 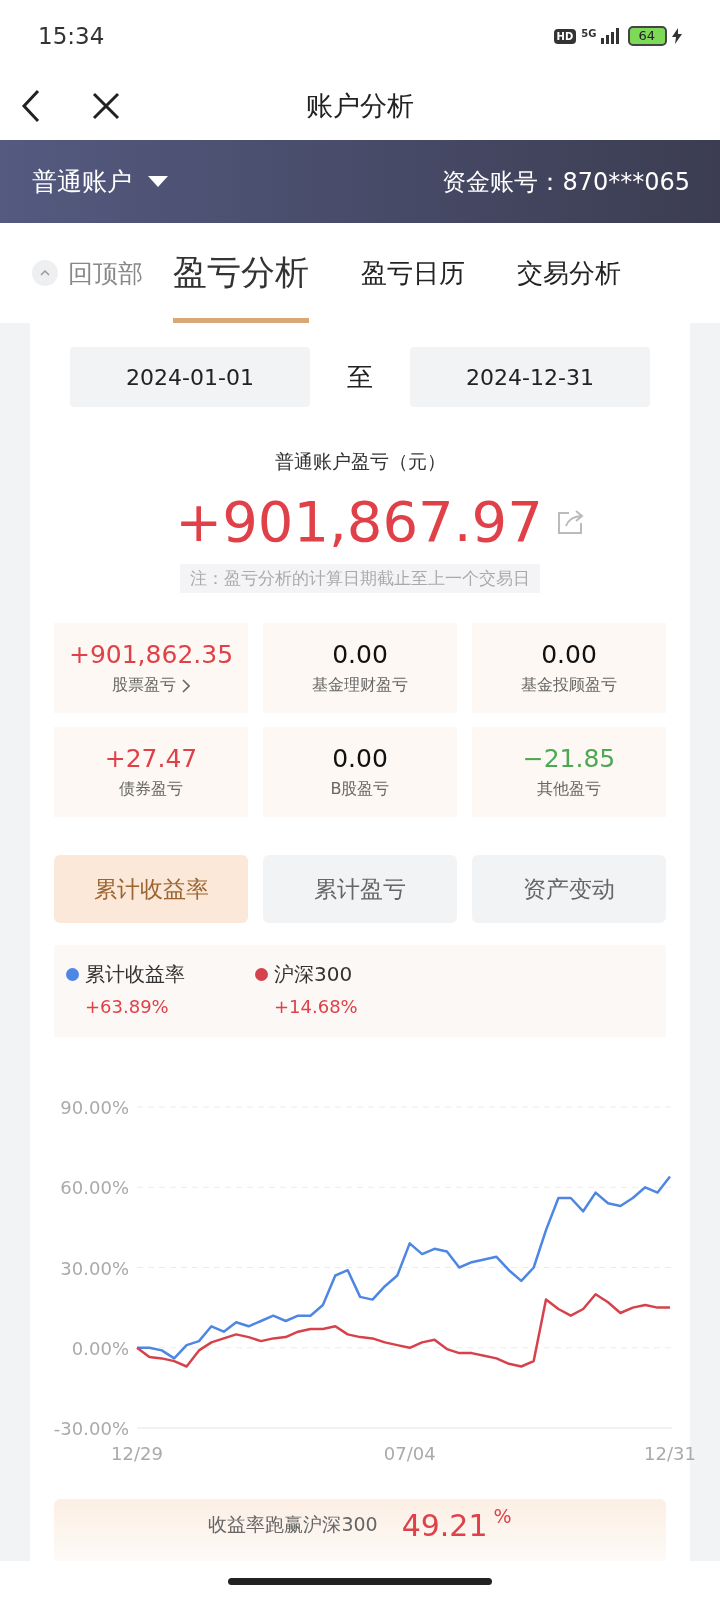 I want to click on metric-tab: 累计盈亏, so click(x=360, y=889).